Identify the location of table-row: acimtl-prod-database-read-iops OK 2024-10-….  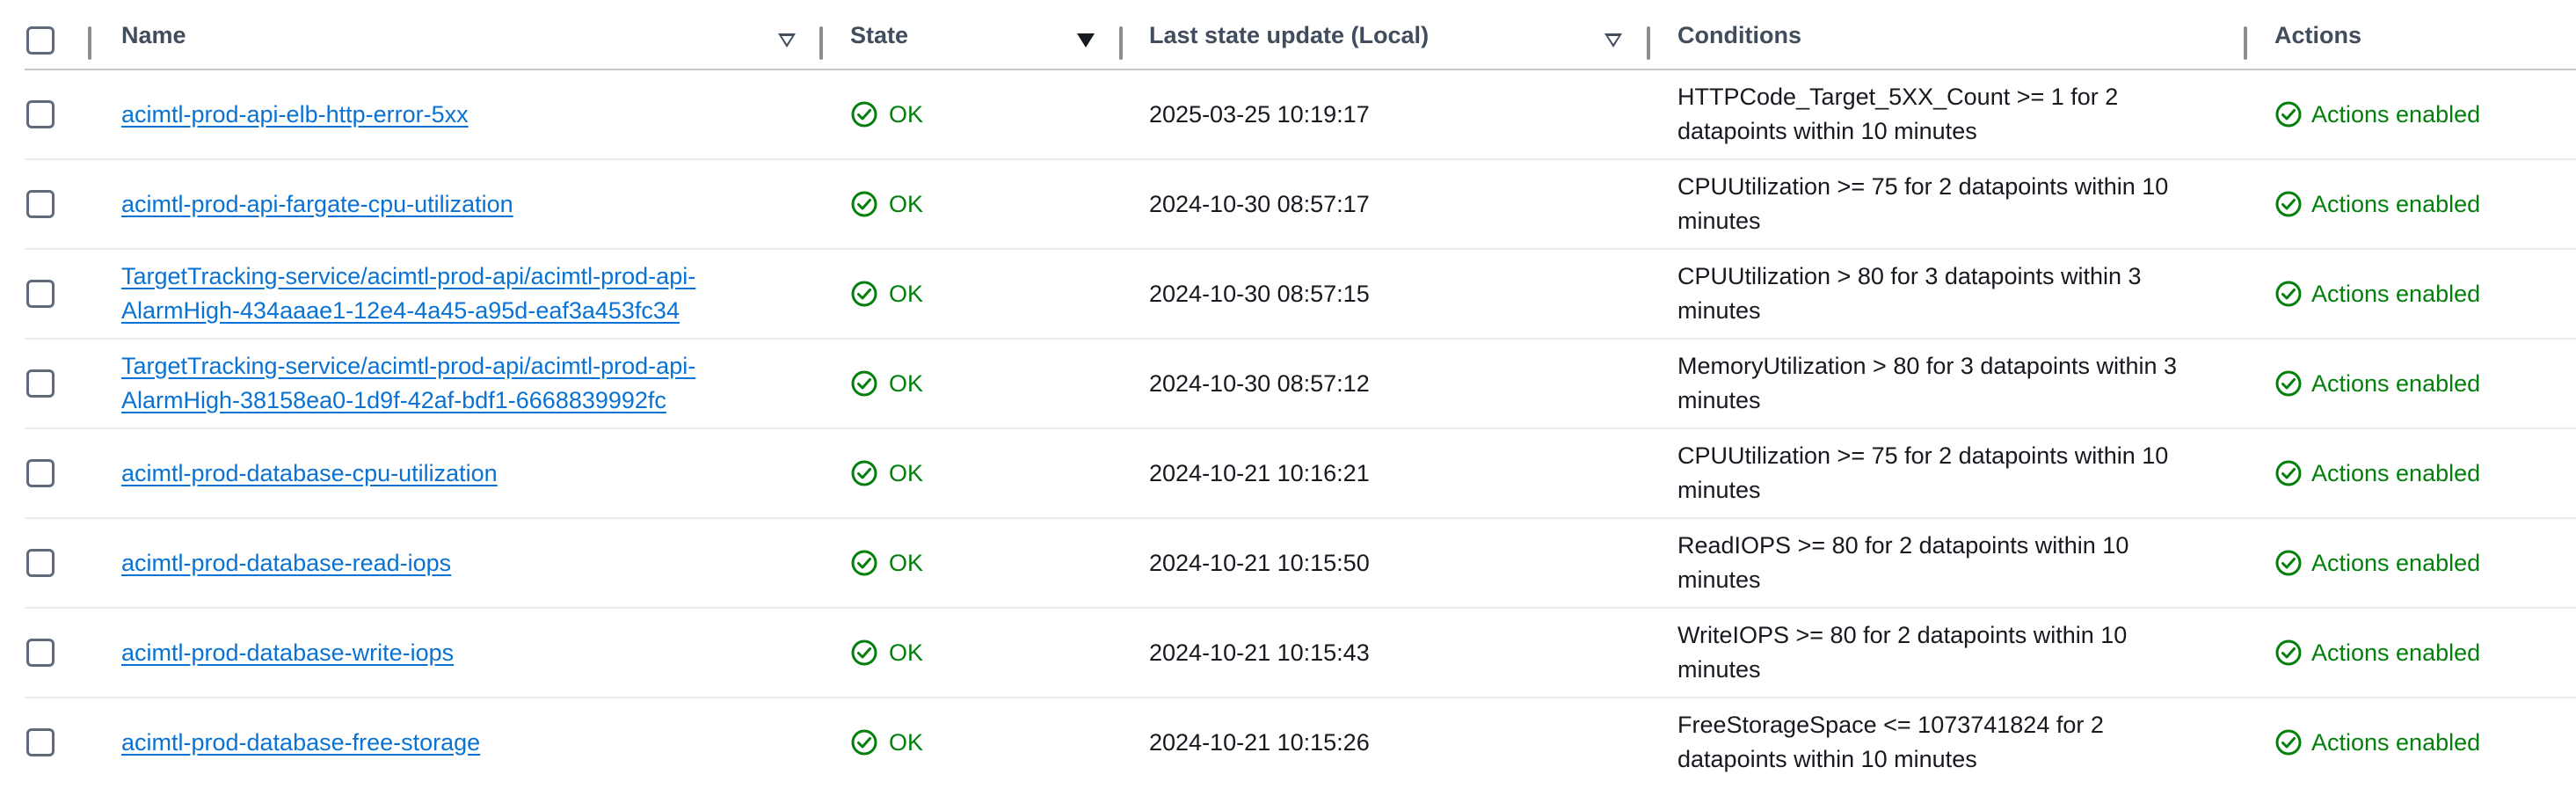
(1300, 564).